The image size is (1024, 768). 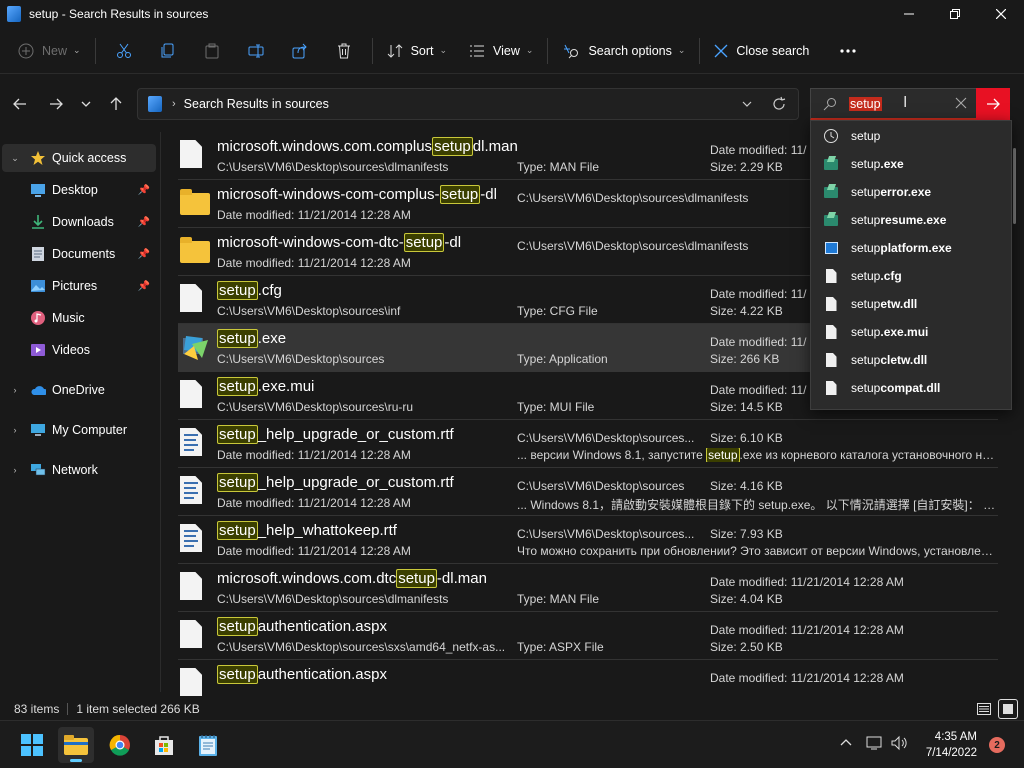 What do you see at coordinates (911, 332) in the screenshot?
I see `suggestion-item: setup.exe.mui` at bounding box center [911, 332].